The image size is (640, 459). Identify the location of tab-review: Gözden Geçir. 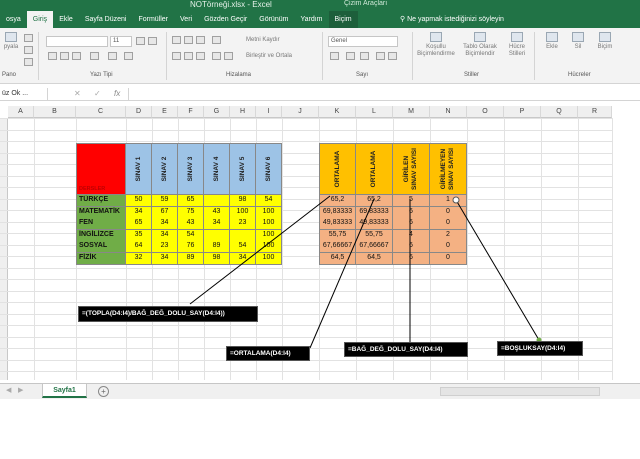
(225, 19).